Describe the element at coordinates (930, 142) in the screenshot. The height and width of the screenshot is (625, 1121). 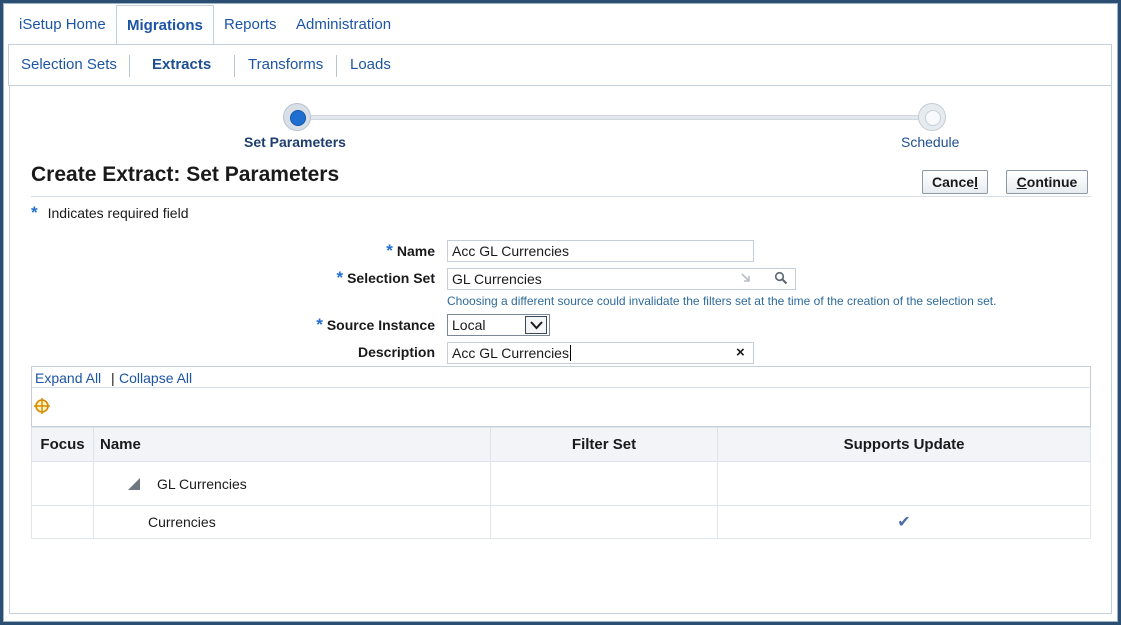
I see `train-label-schedule: Schedule` at that location.